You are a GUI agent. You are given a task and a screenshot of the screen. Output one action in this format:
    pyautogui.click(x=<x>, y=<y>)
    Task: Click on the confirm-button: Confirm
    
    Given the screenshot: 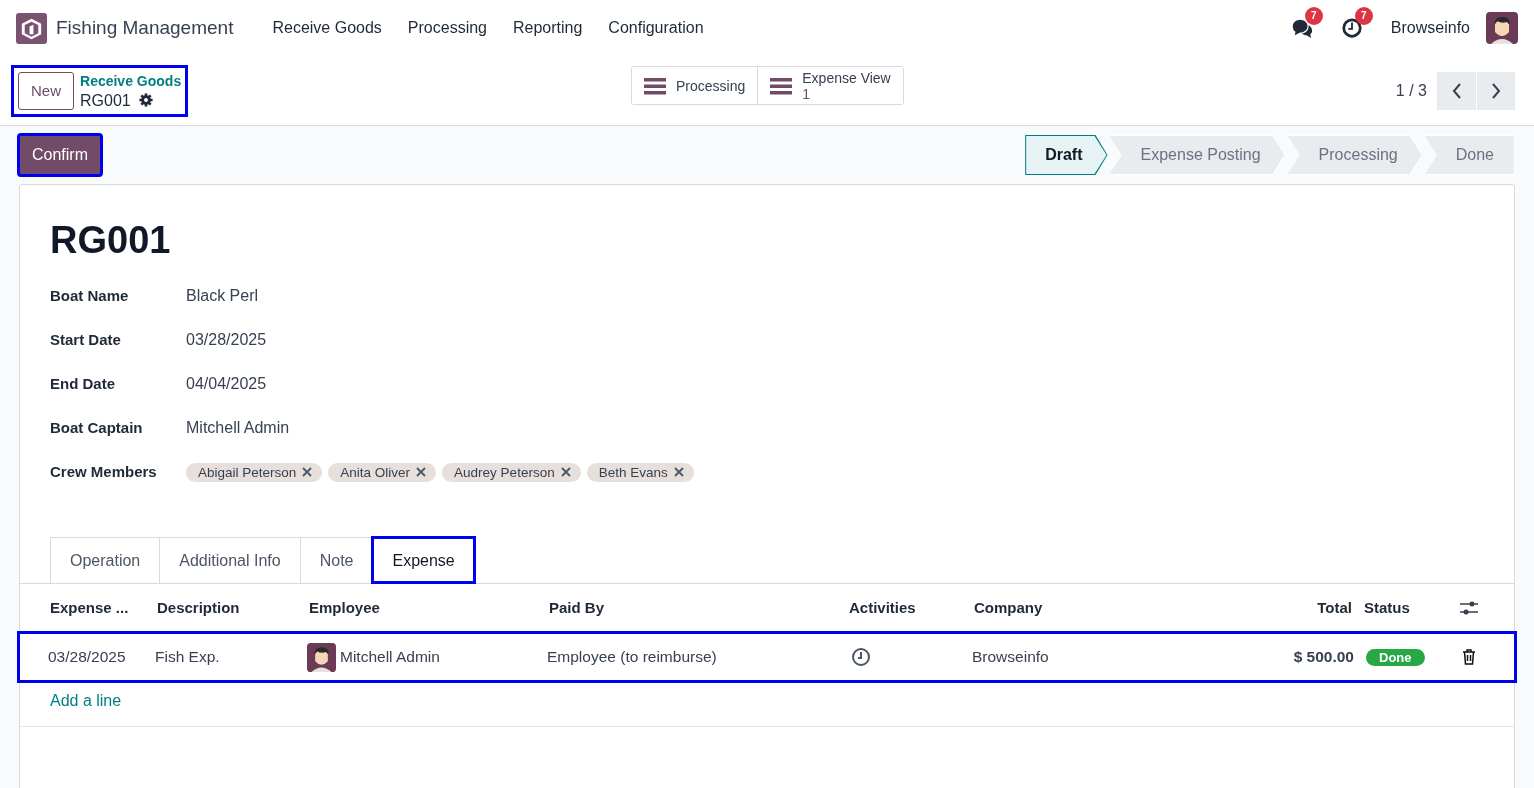 What is the action you would take?
    pyautogui.click(x=60, y=155)
    